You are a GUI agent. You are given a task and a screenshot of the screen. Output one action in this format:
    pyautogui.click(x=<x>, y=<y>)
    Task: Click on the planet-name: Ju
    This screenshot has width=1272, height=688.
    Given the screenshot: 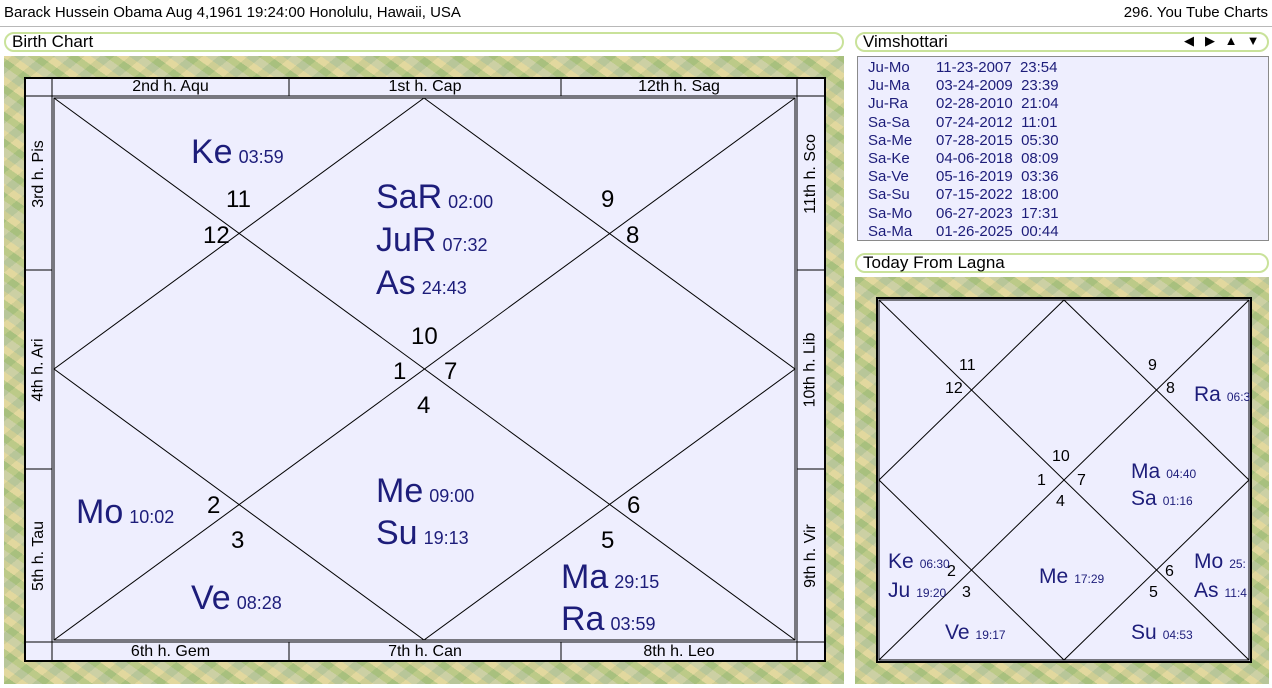 What is the action you would take?
    pyautogui.click(x=899, y=590)
    